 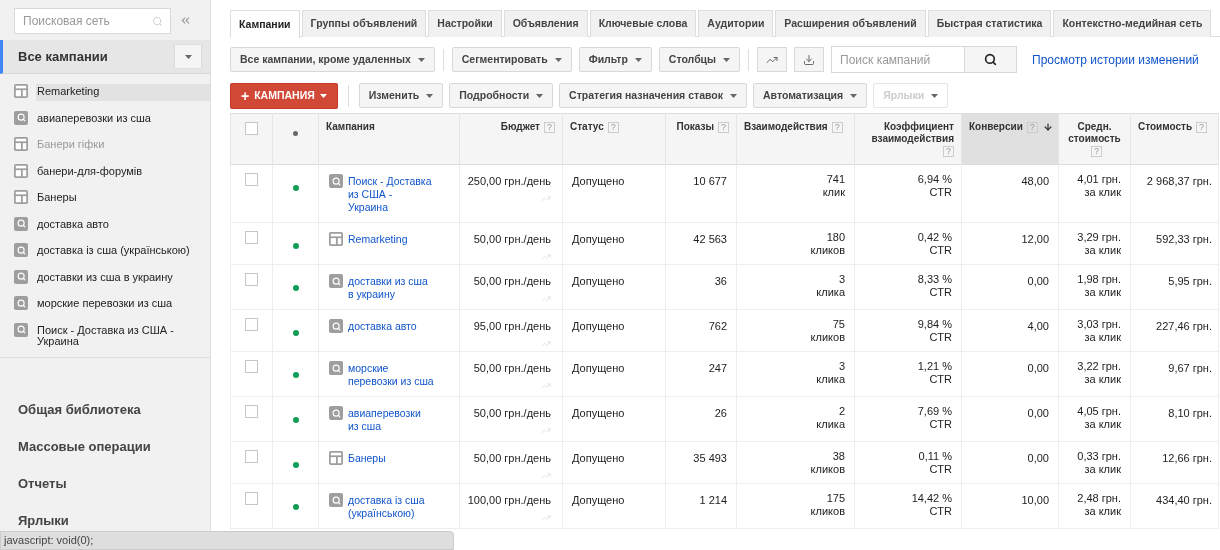 I want to click on nav-link: Ярлыки, so click(x=114, y=518).